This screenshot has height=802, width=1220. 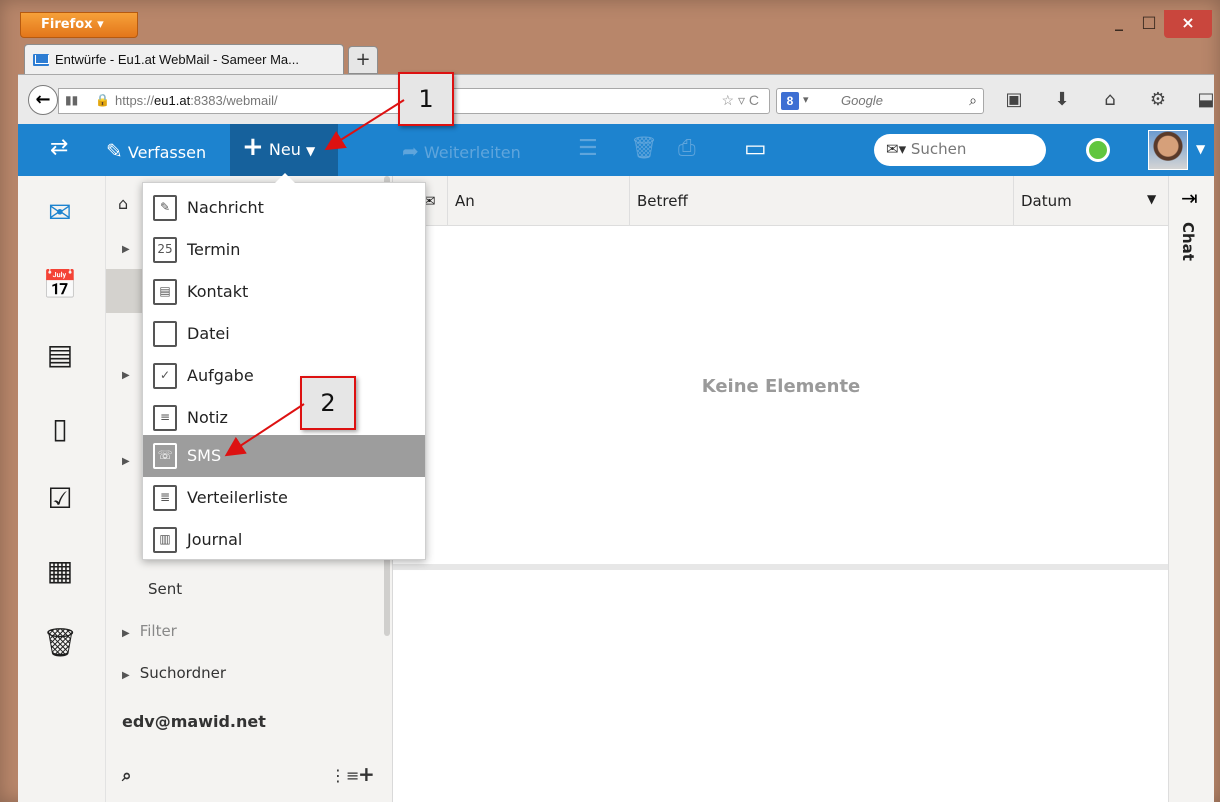 I want to click on download-icon: ⬇, so click(x=1062, y=99).